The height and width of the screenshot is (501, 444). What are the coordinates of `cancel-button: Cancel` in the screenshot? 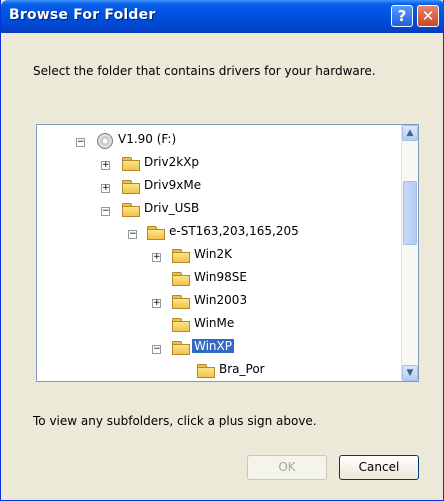 It's located at (379, 467).